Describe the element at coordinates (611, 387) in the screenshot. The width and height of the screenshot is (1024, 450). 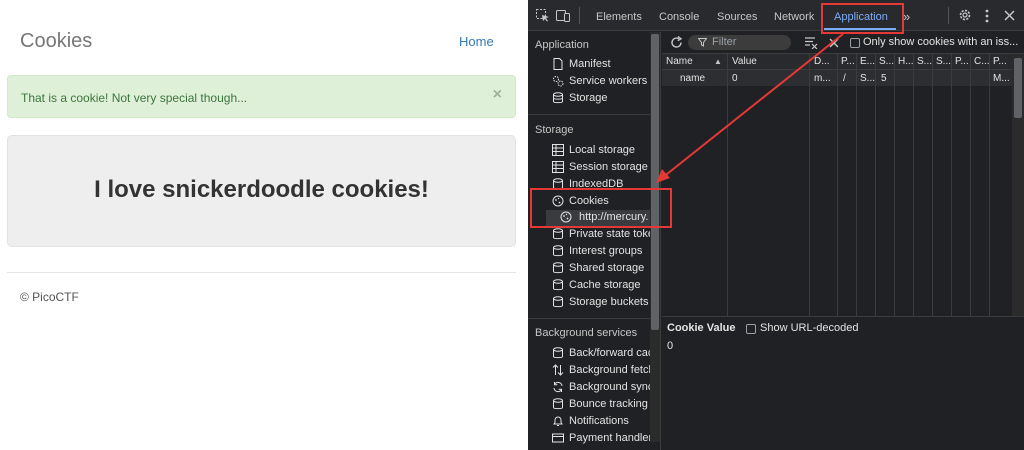
I see `sidebar-item-label: Background sync` at that location.